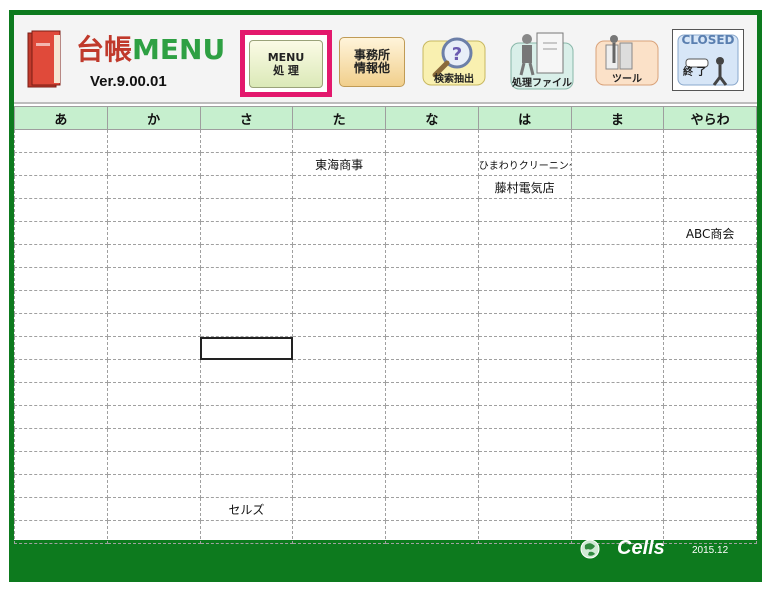  I want to click on header-na: な, so click(432, 118).